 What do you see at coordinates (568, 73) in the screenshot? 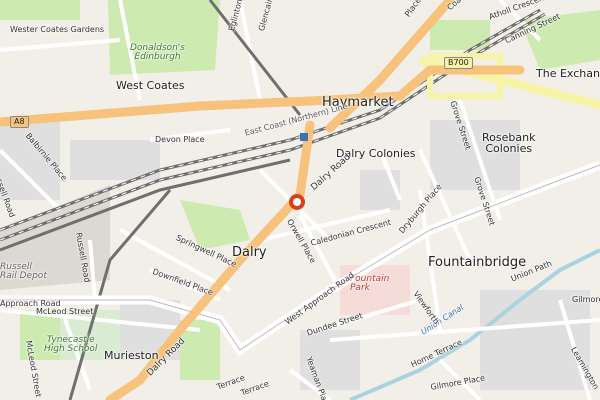
I see `label-the-exchange: The Exchange` at bounding box center [568, 73].